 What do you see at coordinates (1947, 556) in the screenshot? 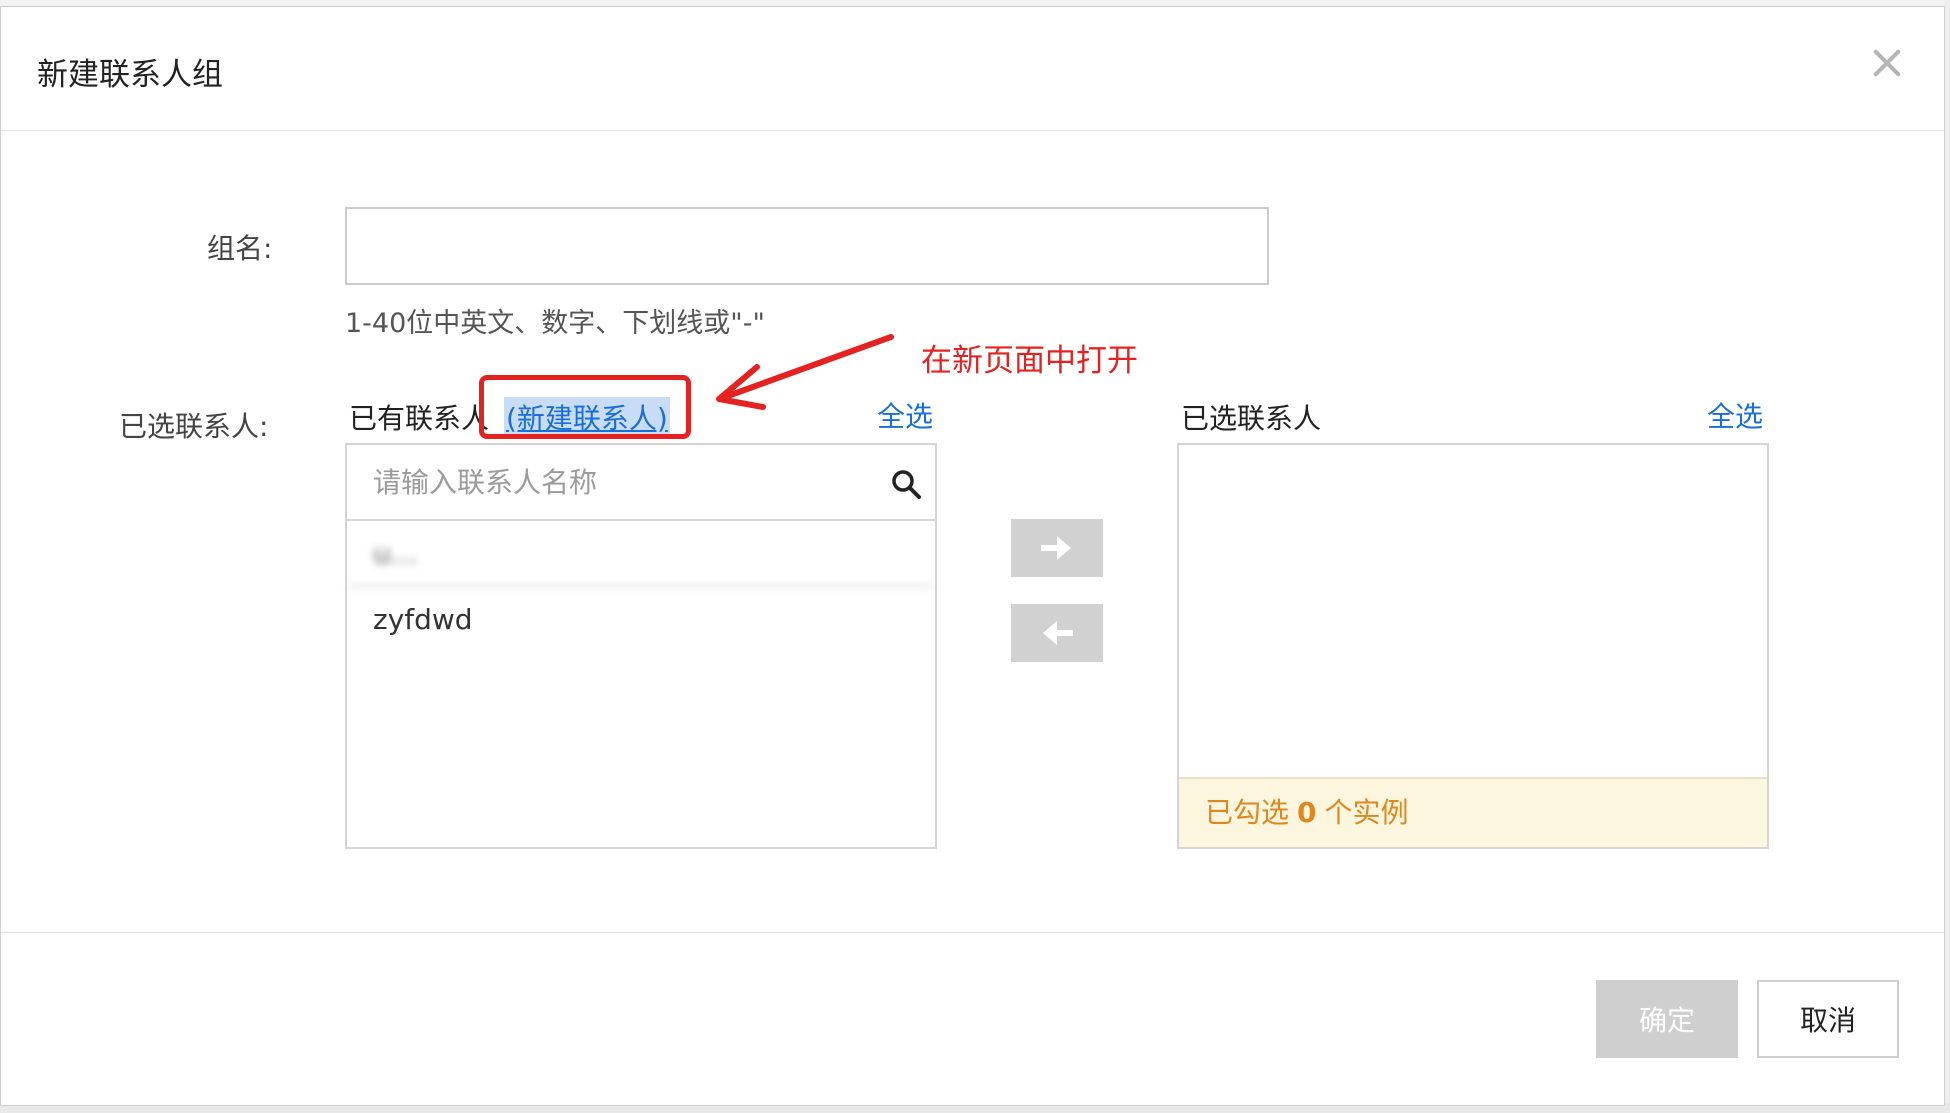
I see `background-page-edge` at bounding box center [1947, 556].